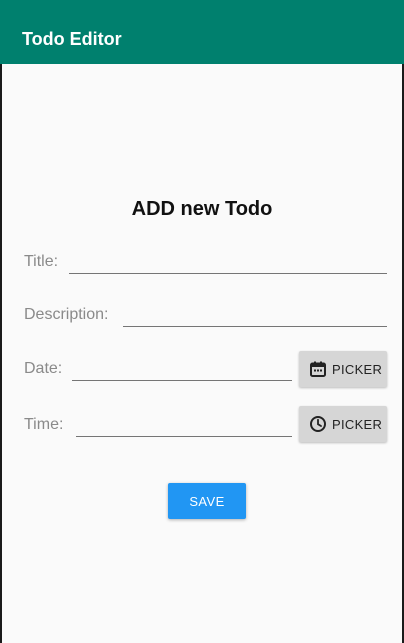 This screenshot has height=643, width=404. Describe the element at coordinates (357, 424) in the screenshot. I see `time-picker-label: PICKER` at that location.